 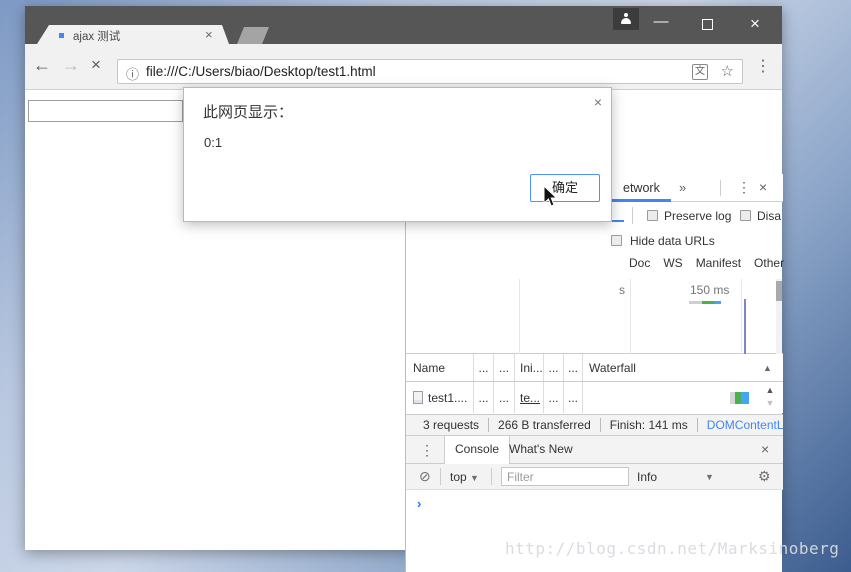 What do you see at coordinates (403, 25) in the screenshot?
I see `browser-titlebar: ajax 测试 × — ×` at bounding box center [403, 25].